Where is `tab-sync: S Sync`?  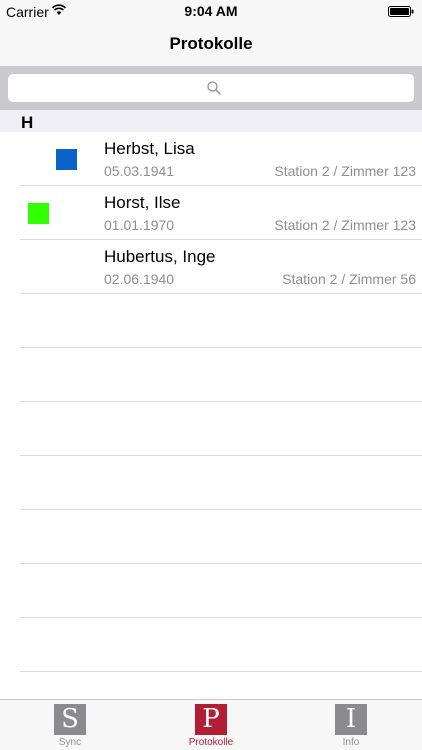 tab-sync: S Sync is located at coordinates (70, 727).